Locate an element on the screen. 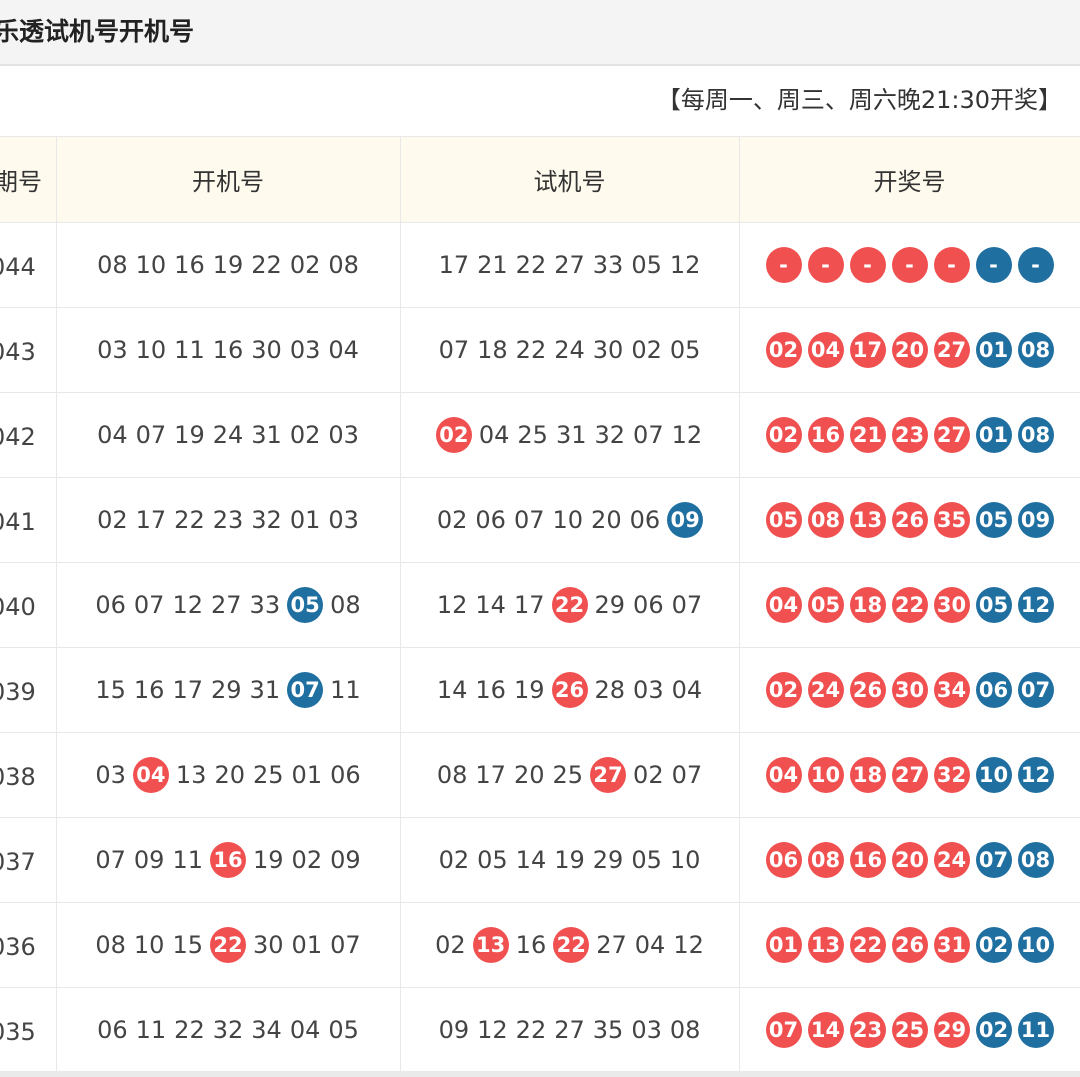 This screenshot has height=1077, width=1080. red-ball: 13 is located at coordinates (867, 520).